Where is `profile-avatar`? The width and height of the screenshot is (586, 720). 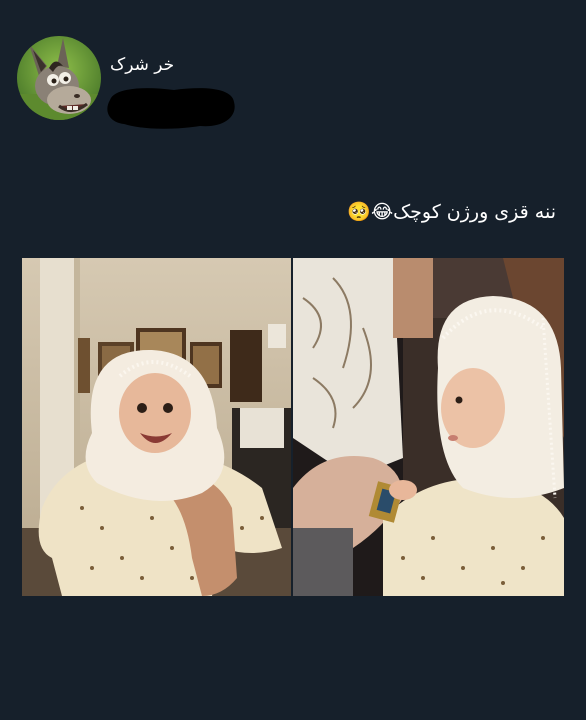
profile-avatar is located at coordinates (59, 78).